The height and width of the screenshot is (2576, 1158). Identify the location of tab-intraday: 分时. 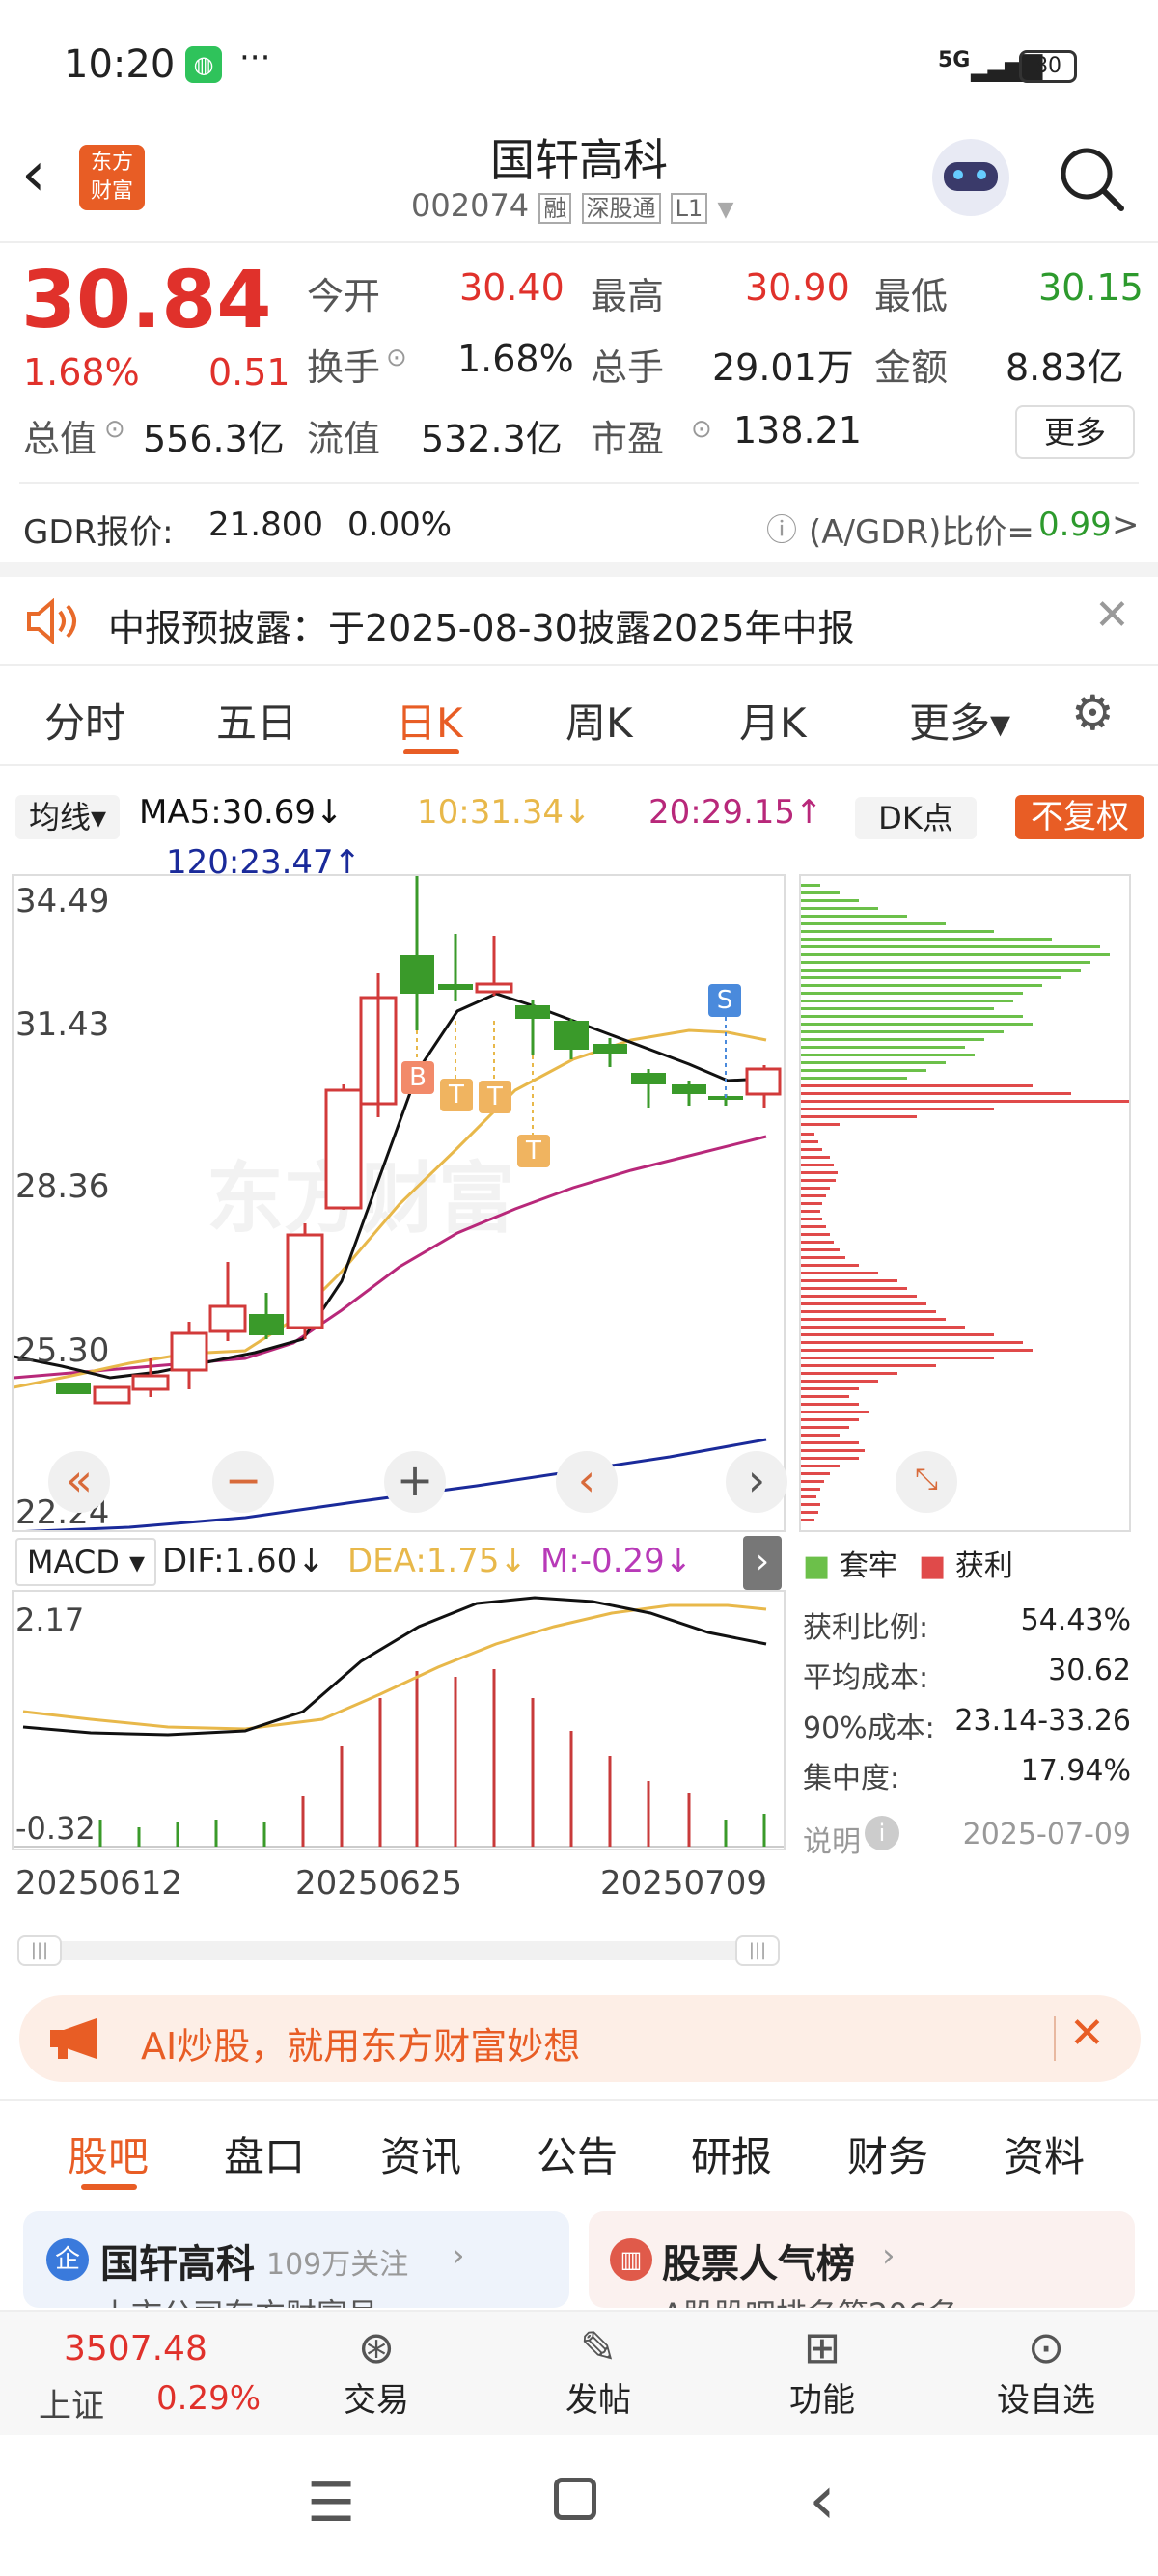
(84, 720).